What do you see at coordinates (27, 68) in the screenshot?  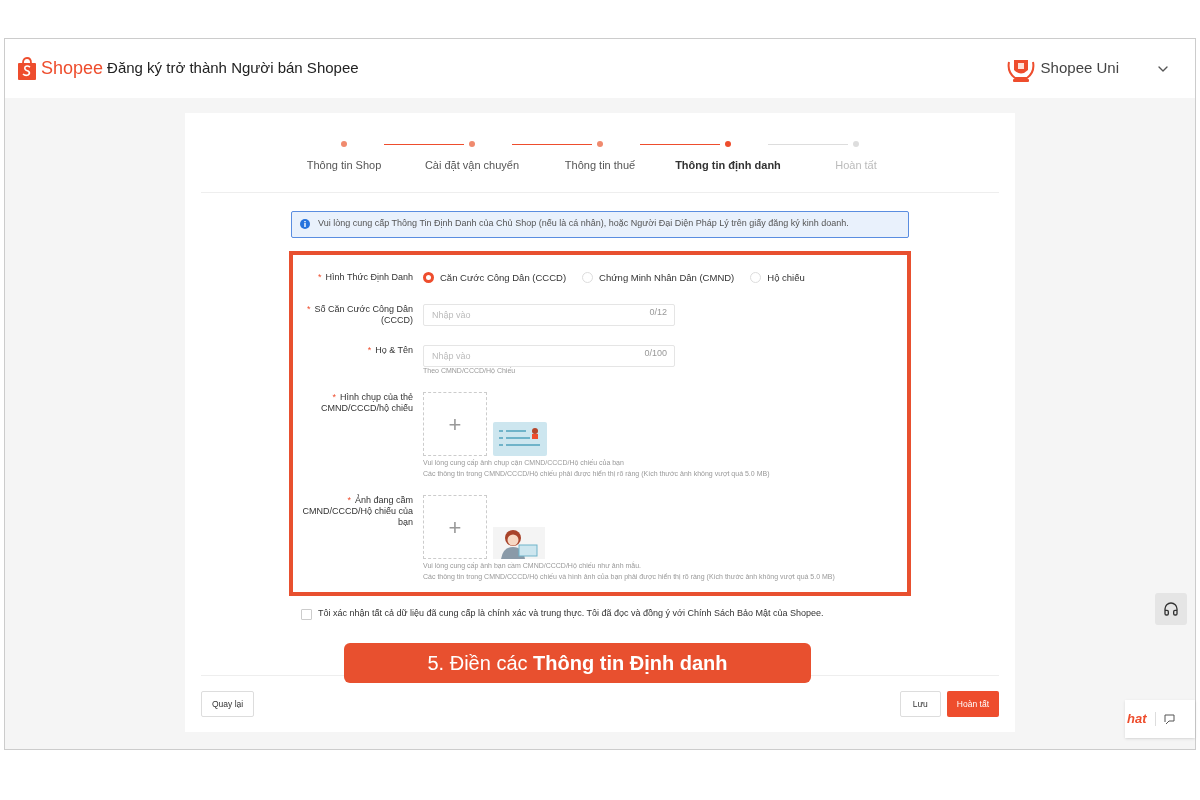 I see `shopping-bag-icon` at bounding box center [27, 68].